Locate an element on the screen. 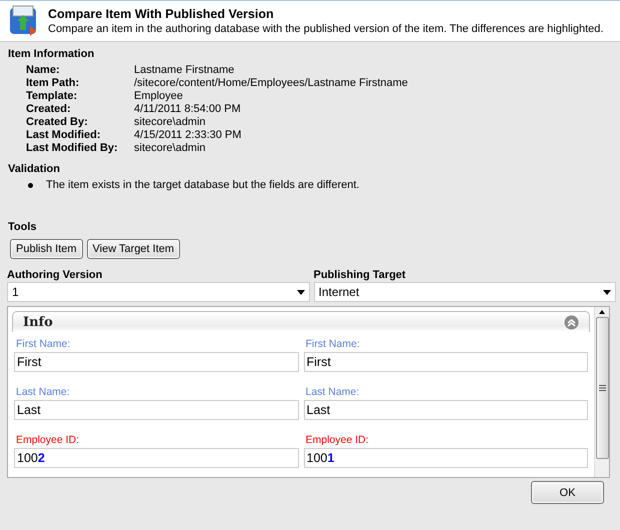 The height and width of the screenshot is (530, 620). info-label: Created: is located at coordinates (49, 109).